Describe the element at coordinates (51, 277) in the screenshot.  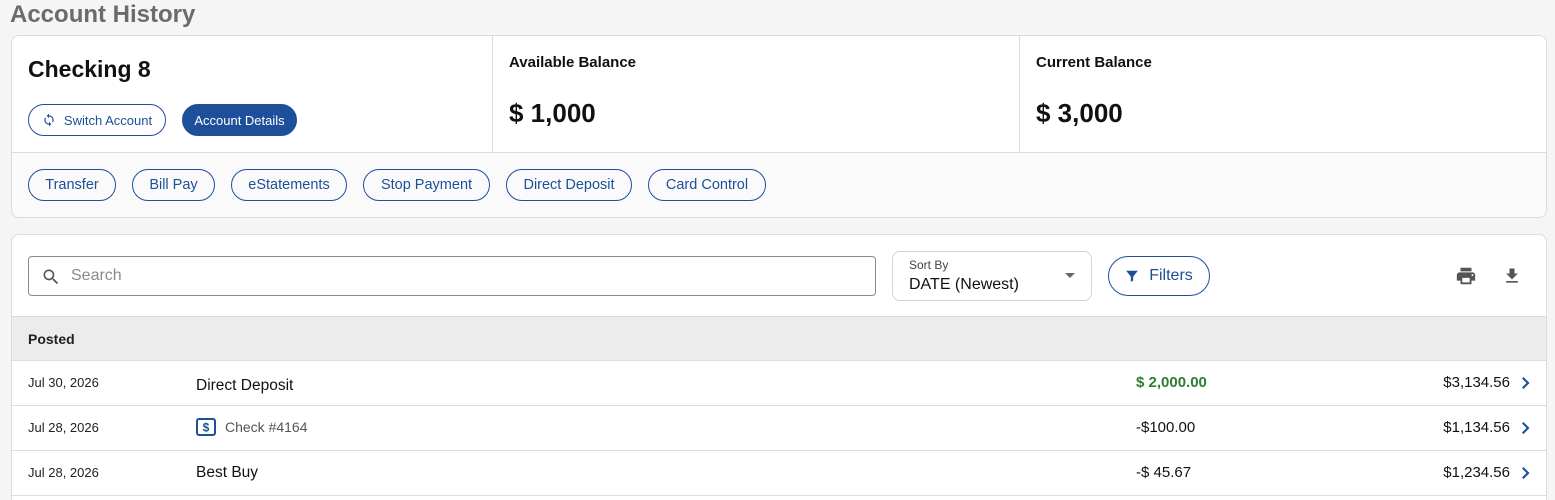
I see `search-icon` at that location.